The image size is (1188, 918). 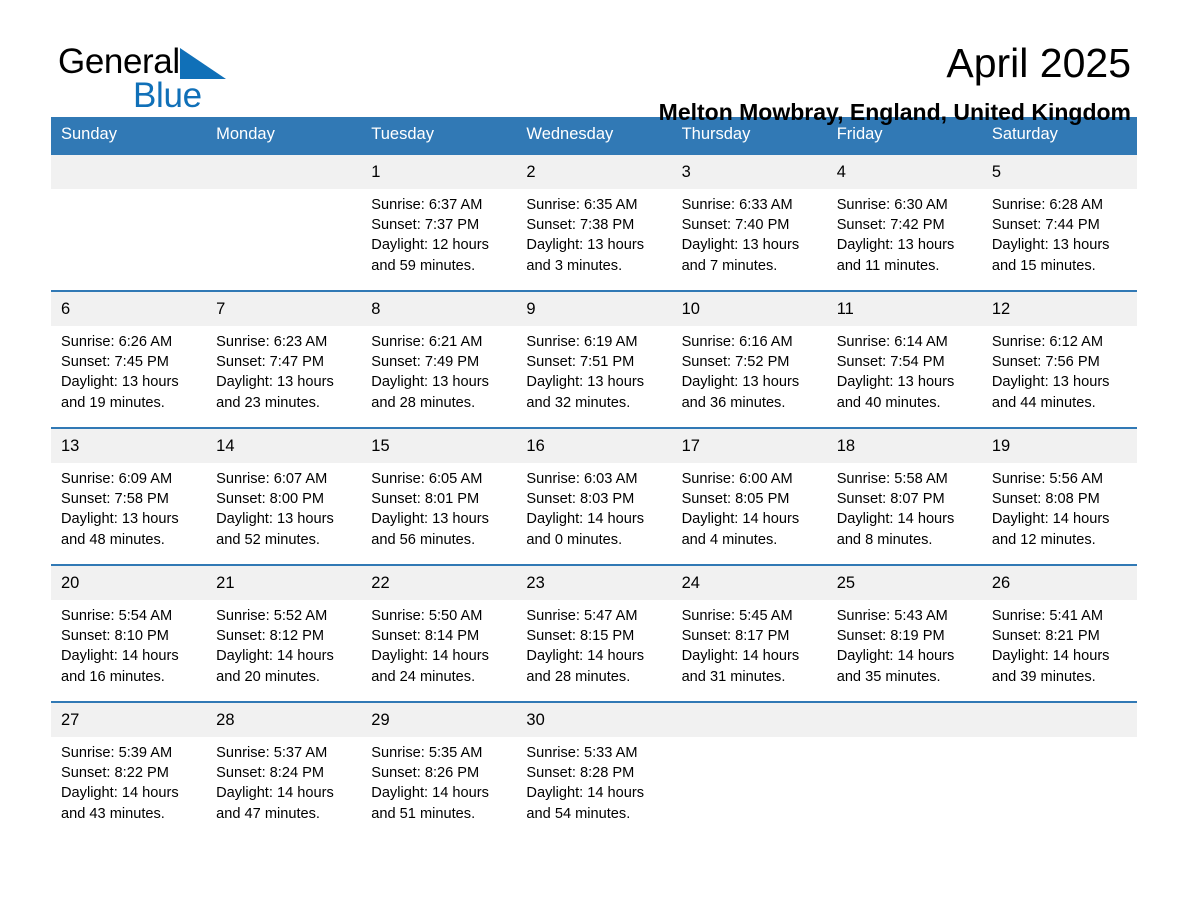 What do you see at coordinates (578, 813) in the screenshot?
I see `daylight-duration-line2: and 54 minutes.` at bounding box center [578, 813].